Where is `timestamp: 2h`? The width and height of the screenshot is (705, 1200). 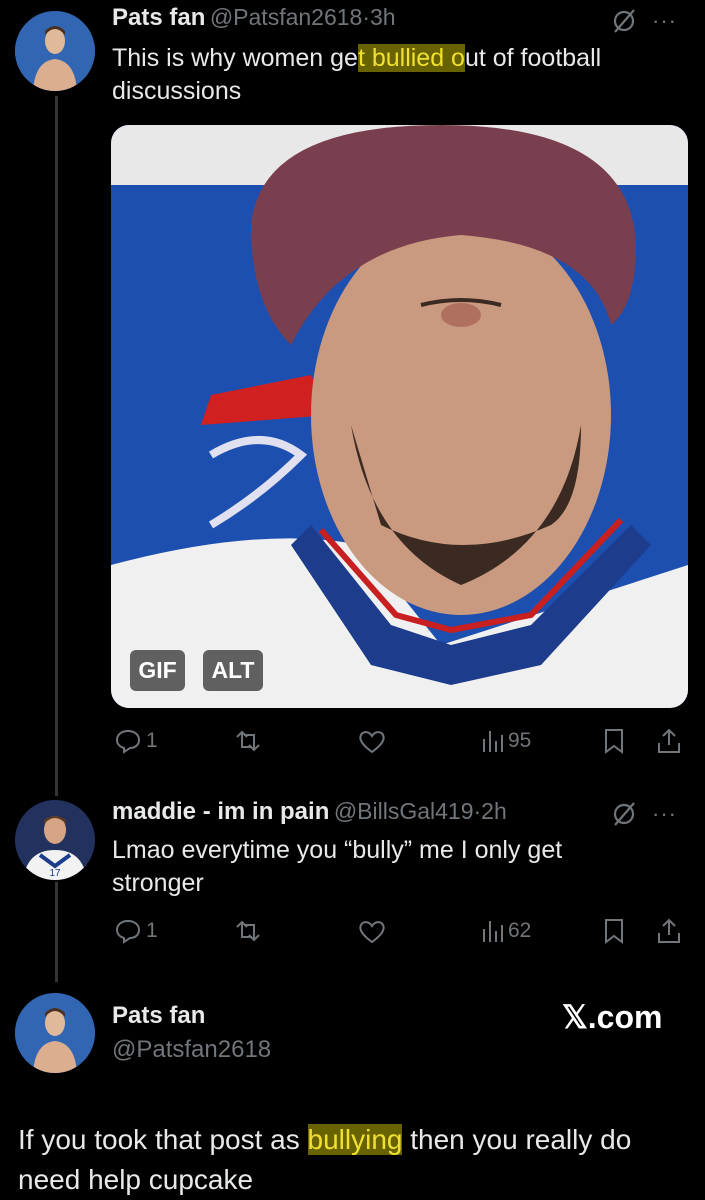
timestamp: 2h is located at coordinates (494, 811).